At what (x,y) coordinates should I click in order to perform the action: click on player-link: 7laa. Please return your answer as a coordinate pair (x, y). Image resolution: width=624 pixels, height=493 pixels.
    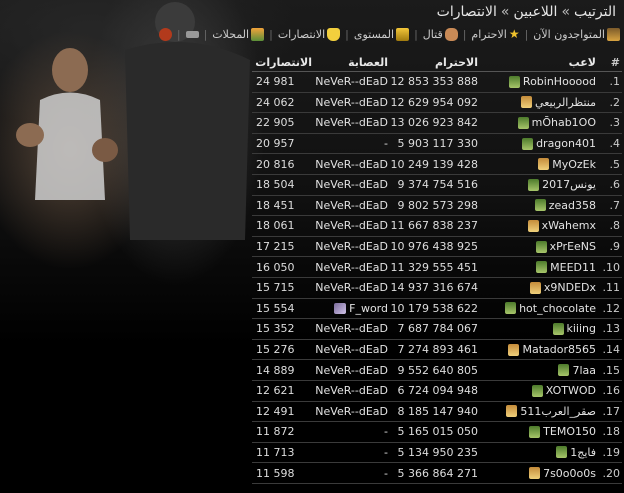
    Looking at the image, I should click on (584, 370).